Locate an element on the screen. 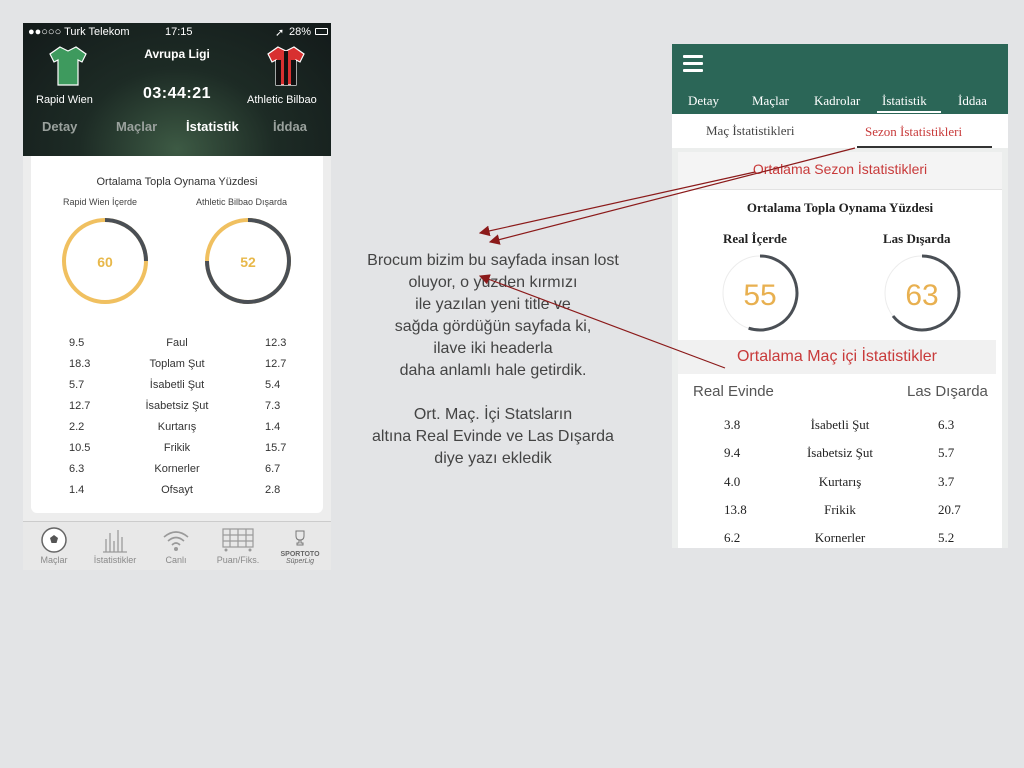 This screenshot has height=768, width=1024. stat-away: 12.7 is located at coordinates (276, 364).